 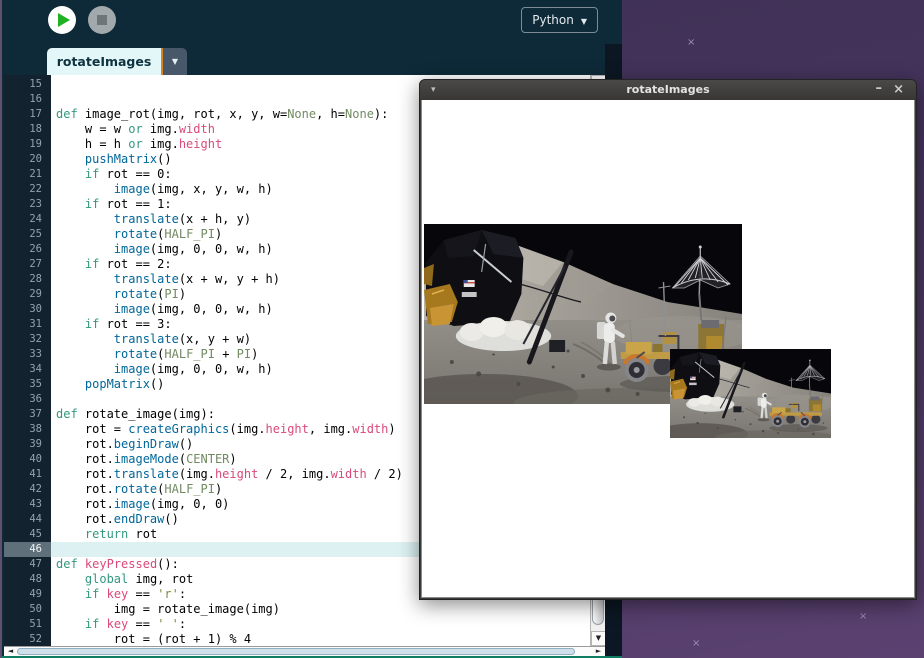 I want to click on code-line-text: rotate(HALF_PI + PI), so click(x=186, y=354).